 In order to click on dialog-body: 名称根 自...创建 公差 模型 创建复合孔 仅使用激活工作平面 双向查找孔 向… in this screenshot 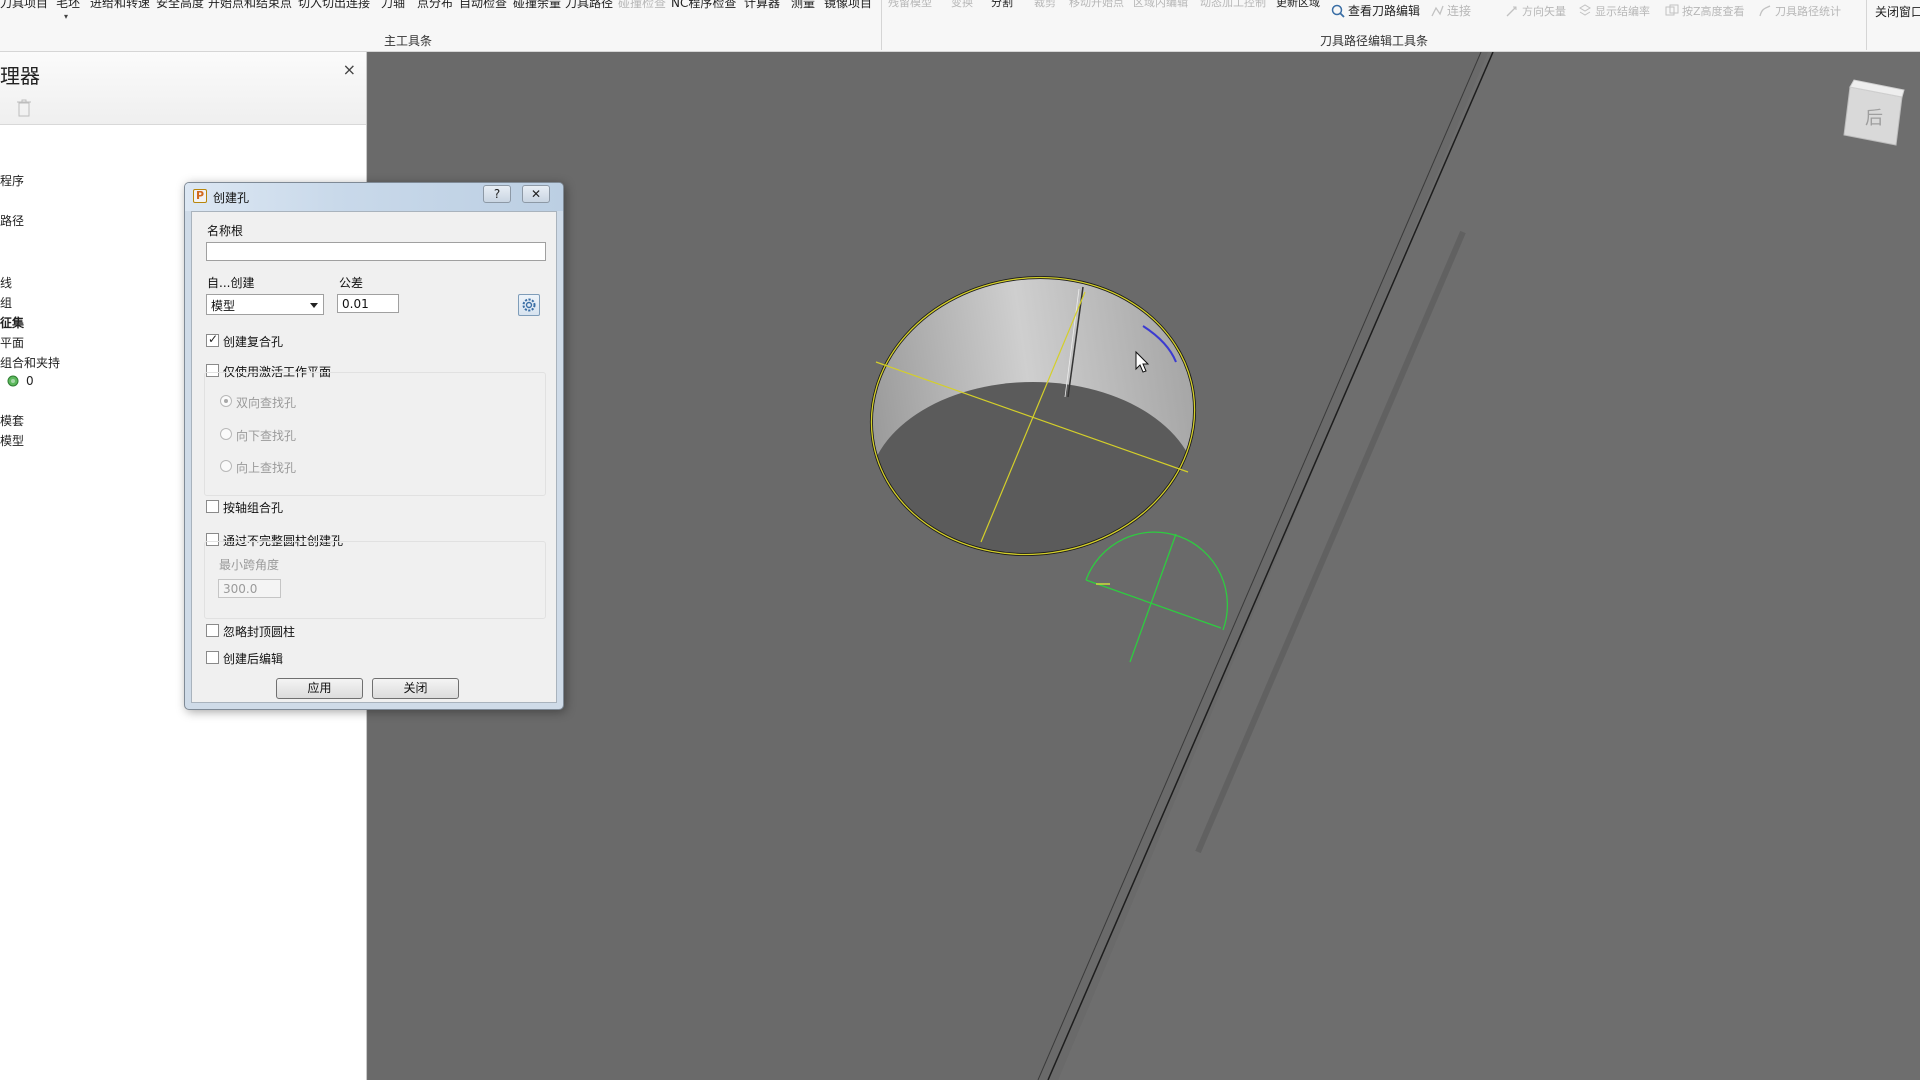, I will do `click(374, 457)`.